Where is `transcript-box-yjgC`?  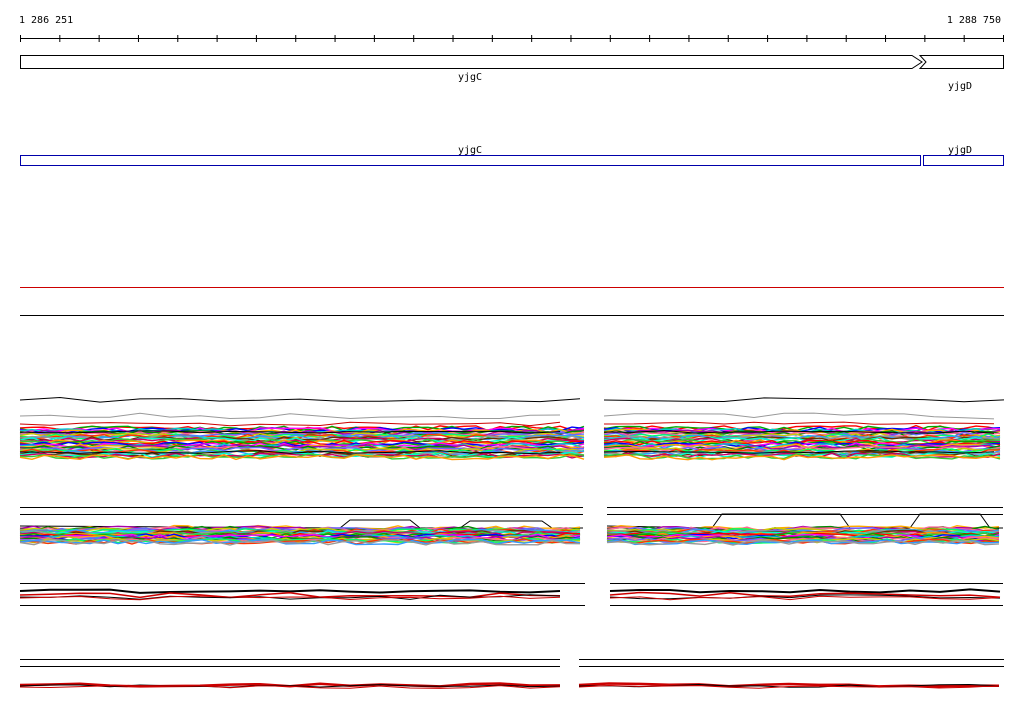
transcript-box-yjgC is located at coordinates (470, 160).